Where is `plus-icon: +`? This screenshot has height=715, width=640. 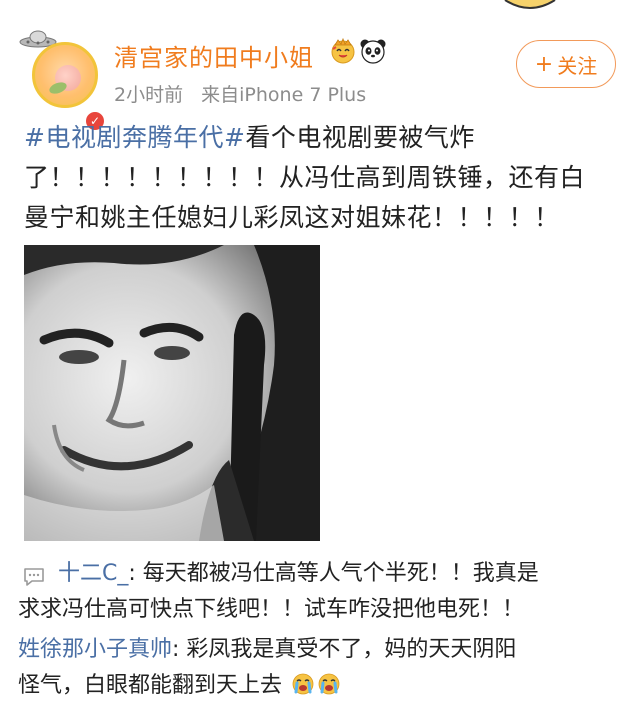 plus-icon: + is located at coordinates (544, 64).